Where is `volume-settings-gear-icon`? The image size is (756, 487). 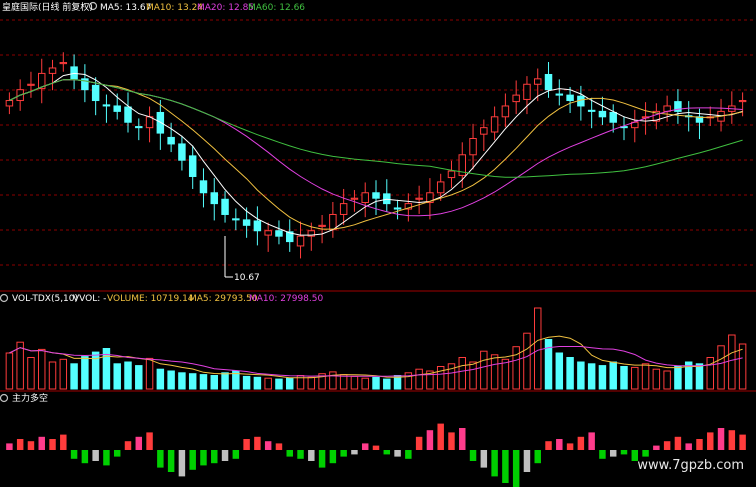 volume-settings-gear-icon is located at coordinates (4, 298).